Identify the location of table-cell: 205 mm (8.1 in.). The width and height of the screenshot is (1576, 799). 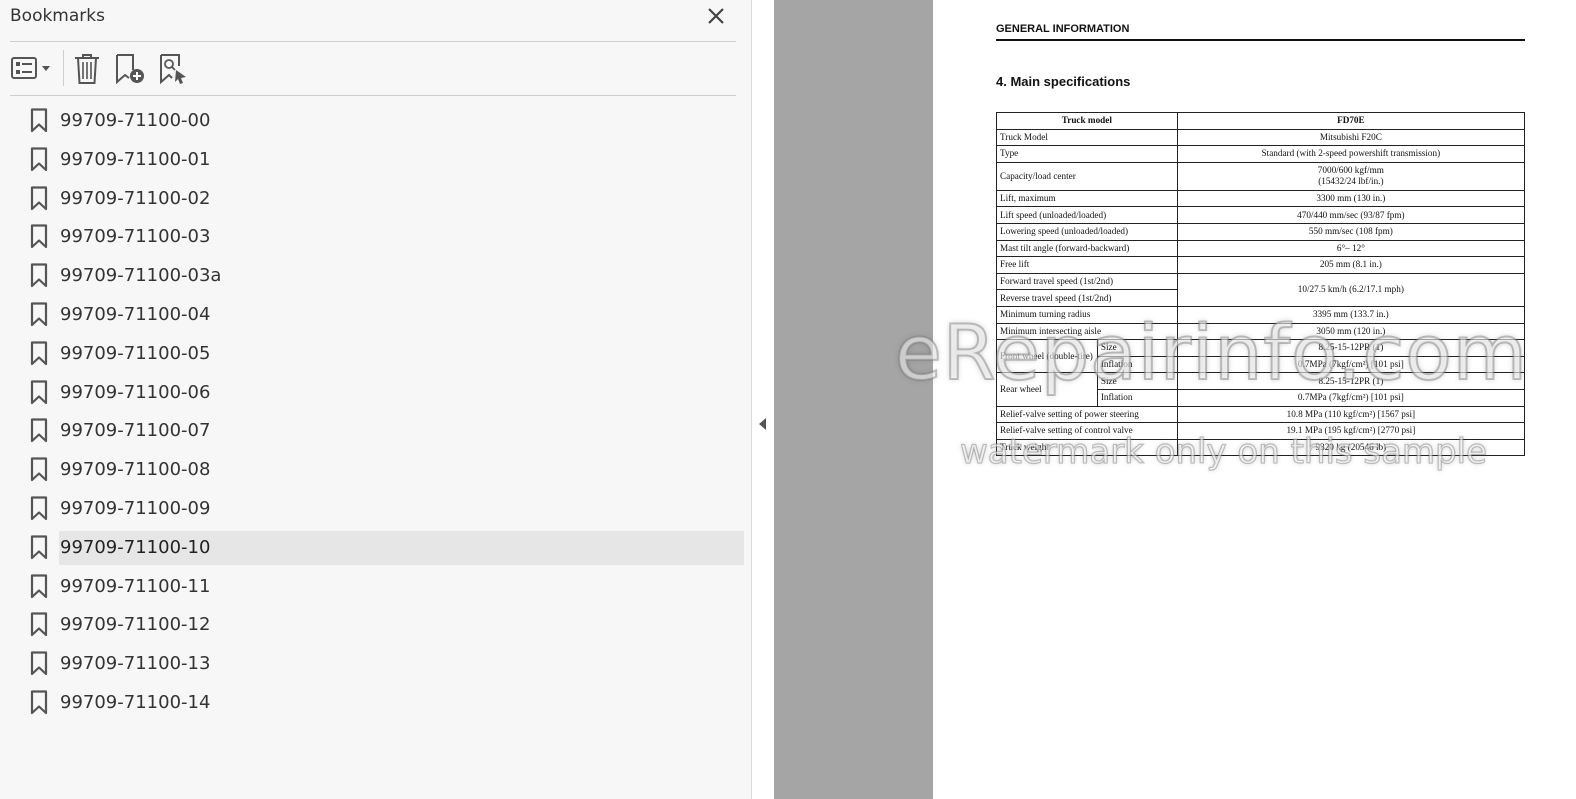
(1351, 265).